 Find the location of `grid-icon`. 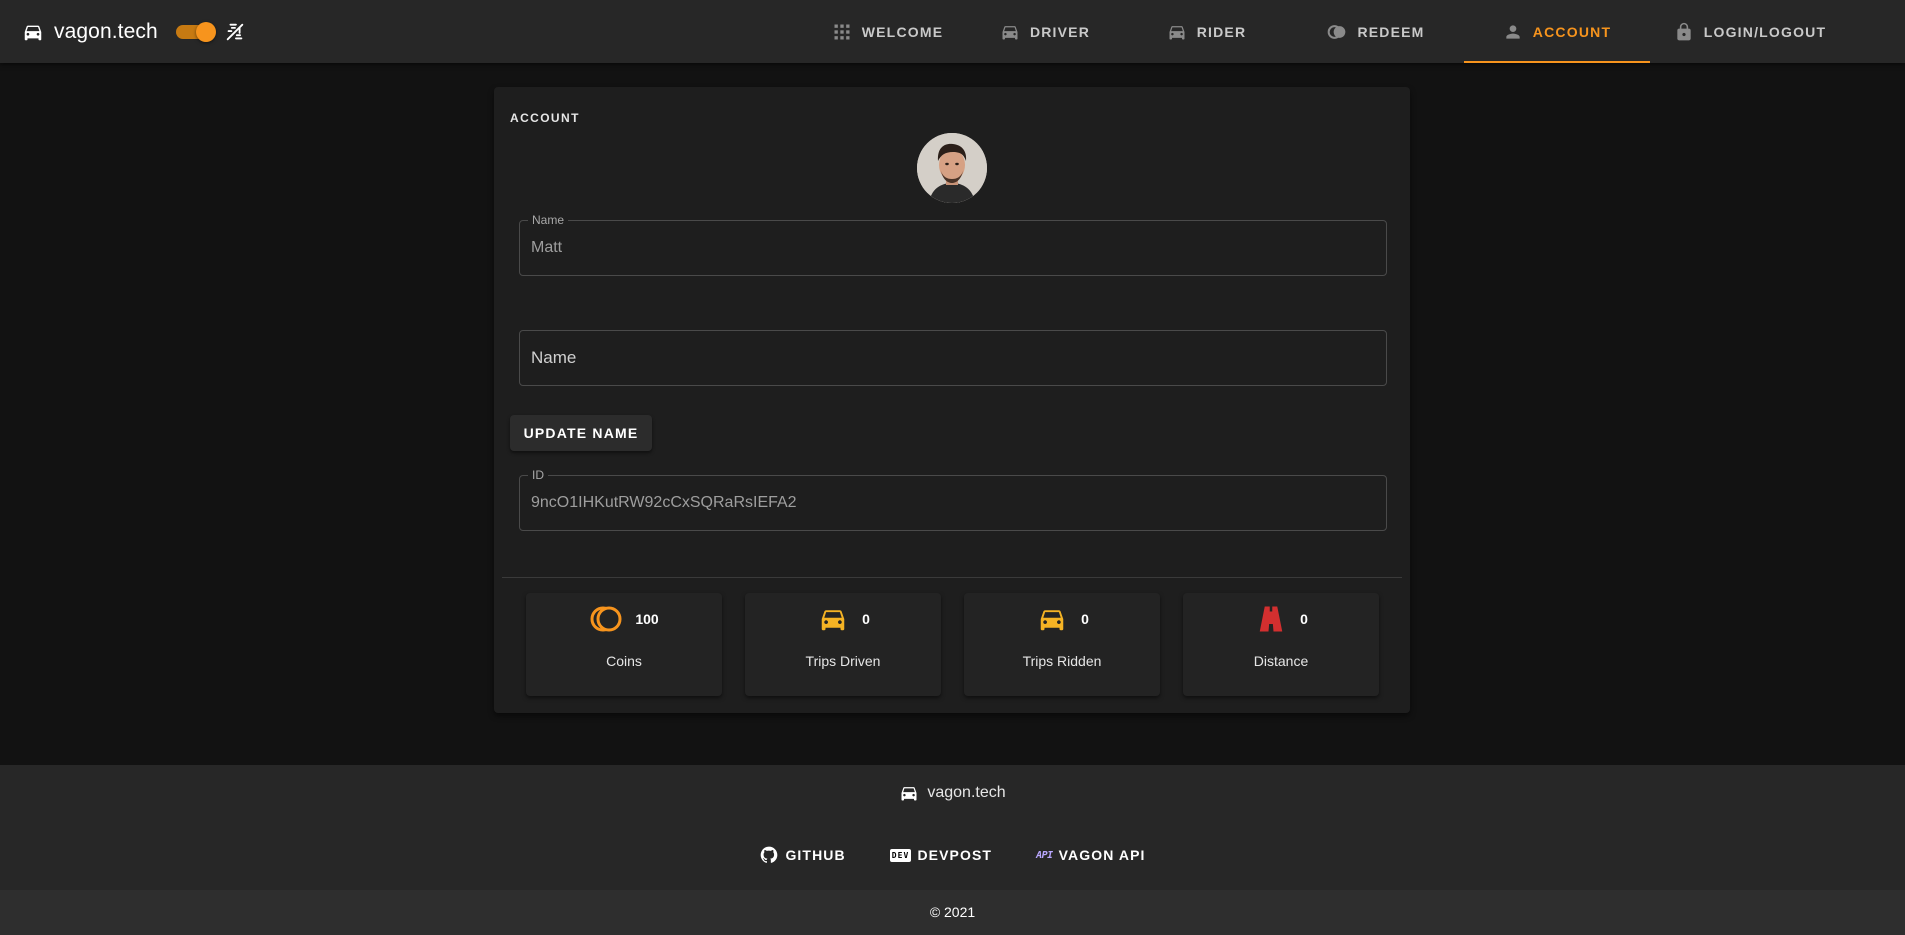

grid-icon is located at coordinates (842, 31).